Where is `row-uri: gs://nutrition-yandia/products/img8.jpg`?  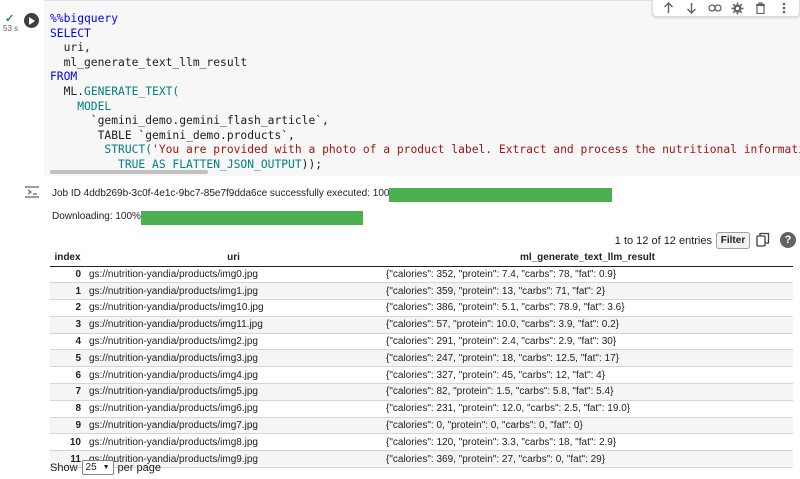 row-uri: gs://nutrition-yandia/products/img8.jpg is located at coordinates (233, 442).